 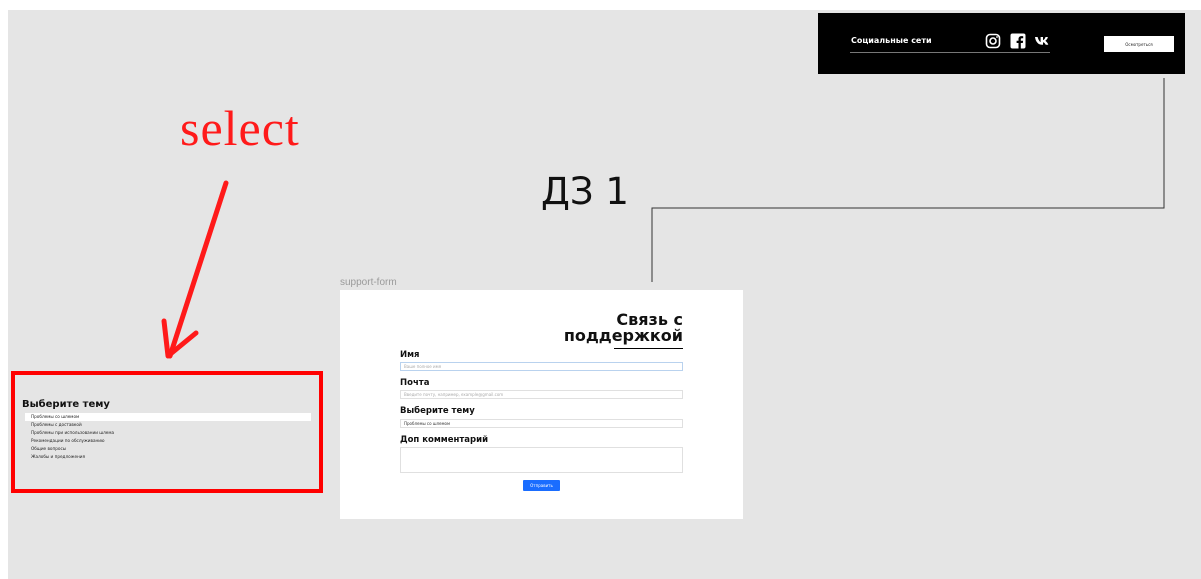 What do you see at coordinates (541, 423) in the screenshot?
I see `topic-select: Проблемы со шлемом` at bounding box center [541, 423].